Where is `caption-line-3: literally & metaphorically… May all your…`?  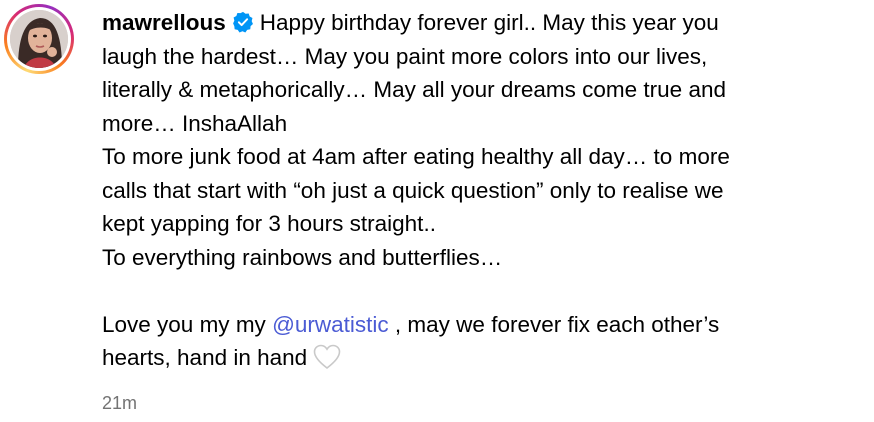 caption-line-3: literally & metaphorically… May all your… is located at coordinates (414, 89).